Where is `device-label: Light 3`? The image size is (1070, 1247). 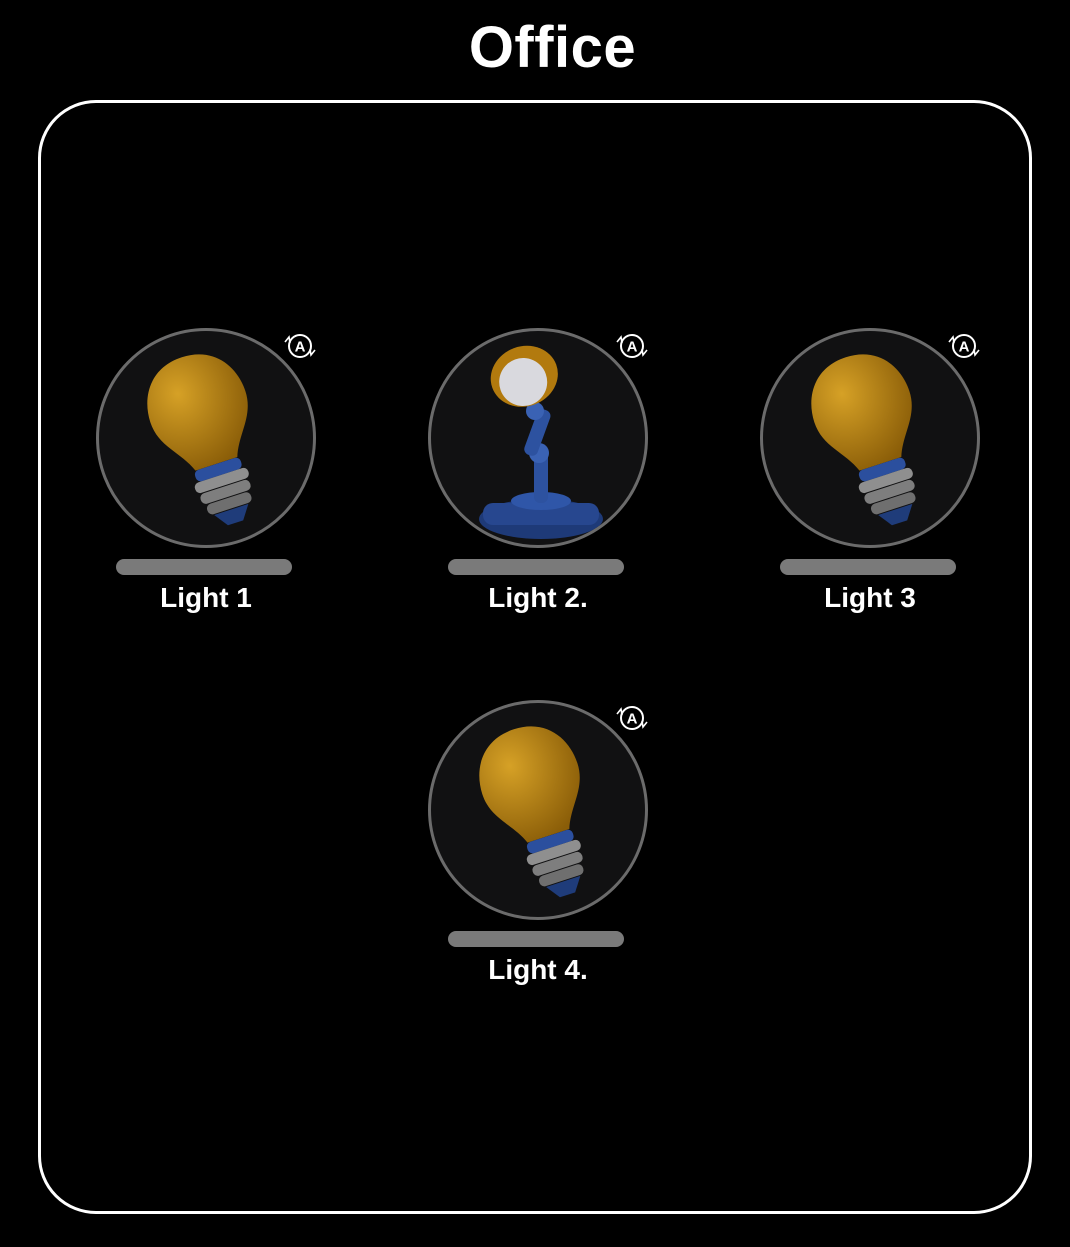
device-label: Light 3 is located at coordinates (870, 597).